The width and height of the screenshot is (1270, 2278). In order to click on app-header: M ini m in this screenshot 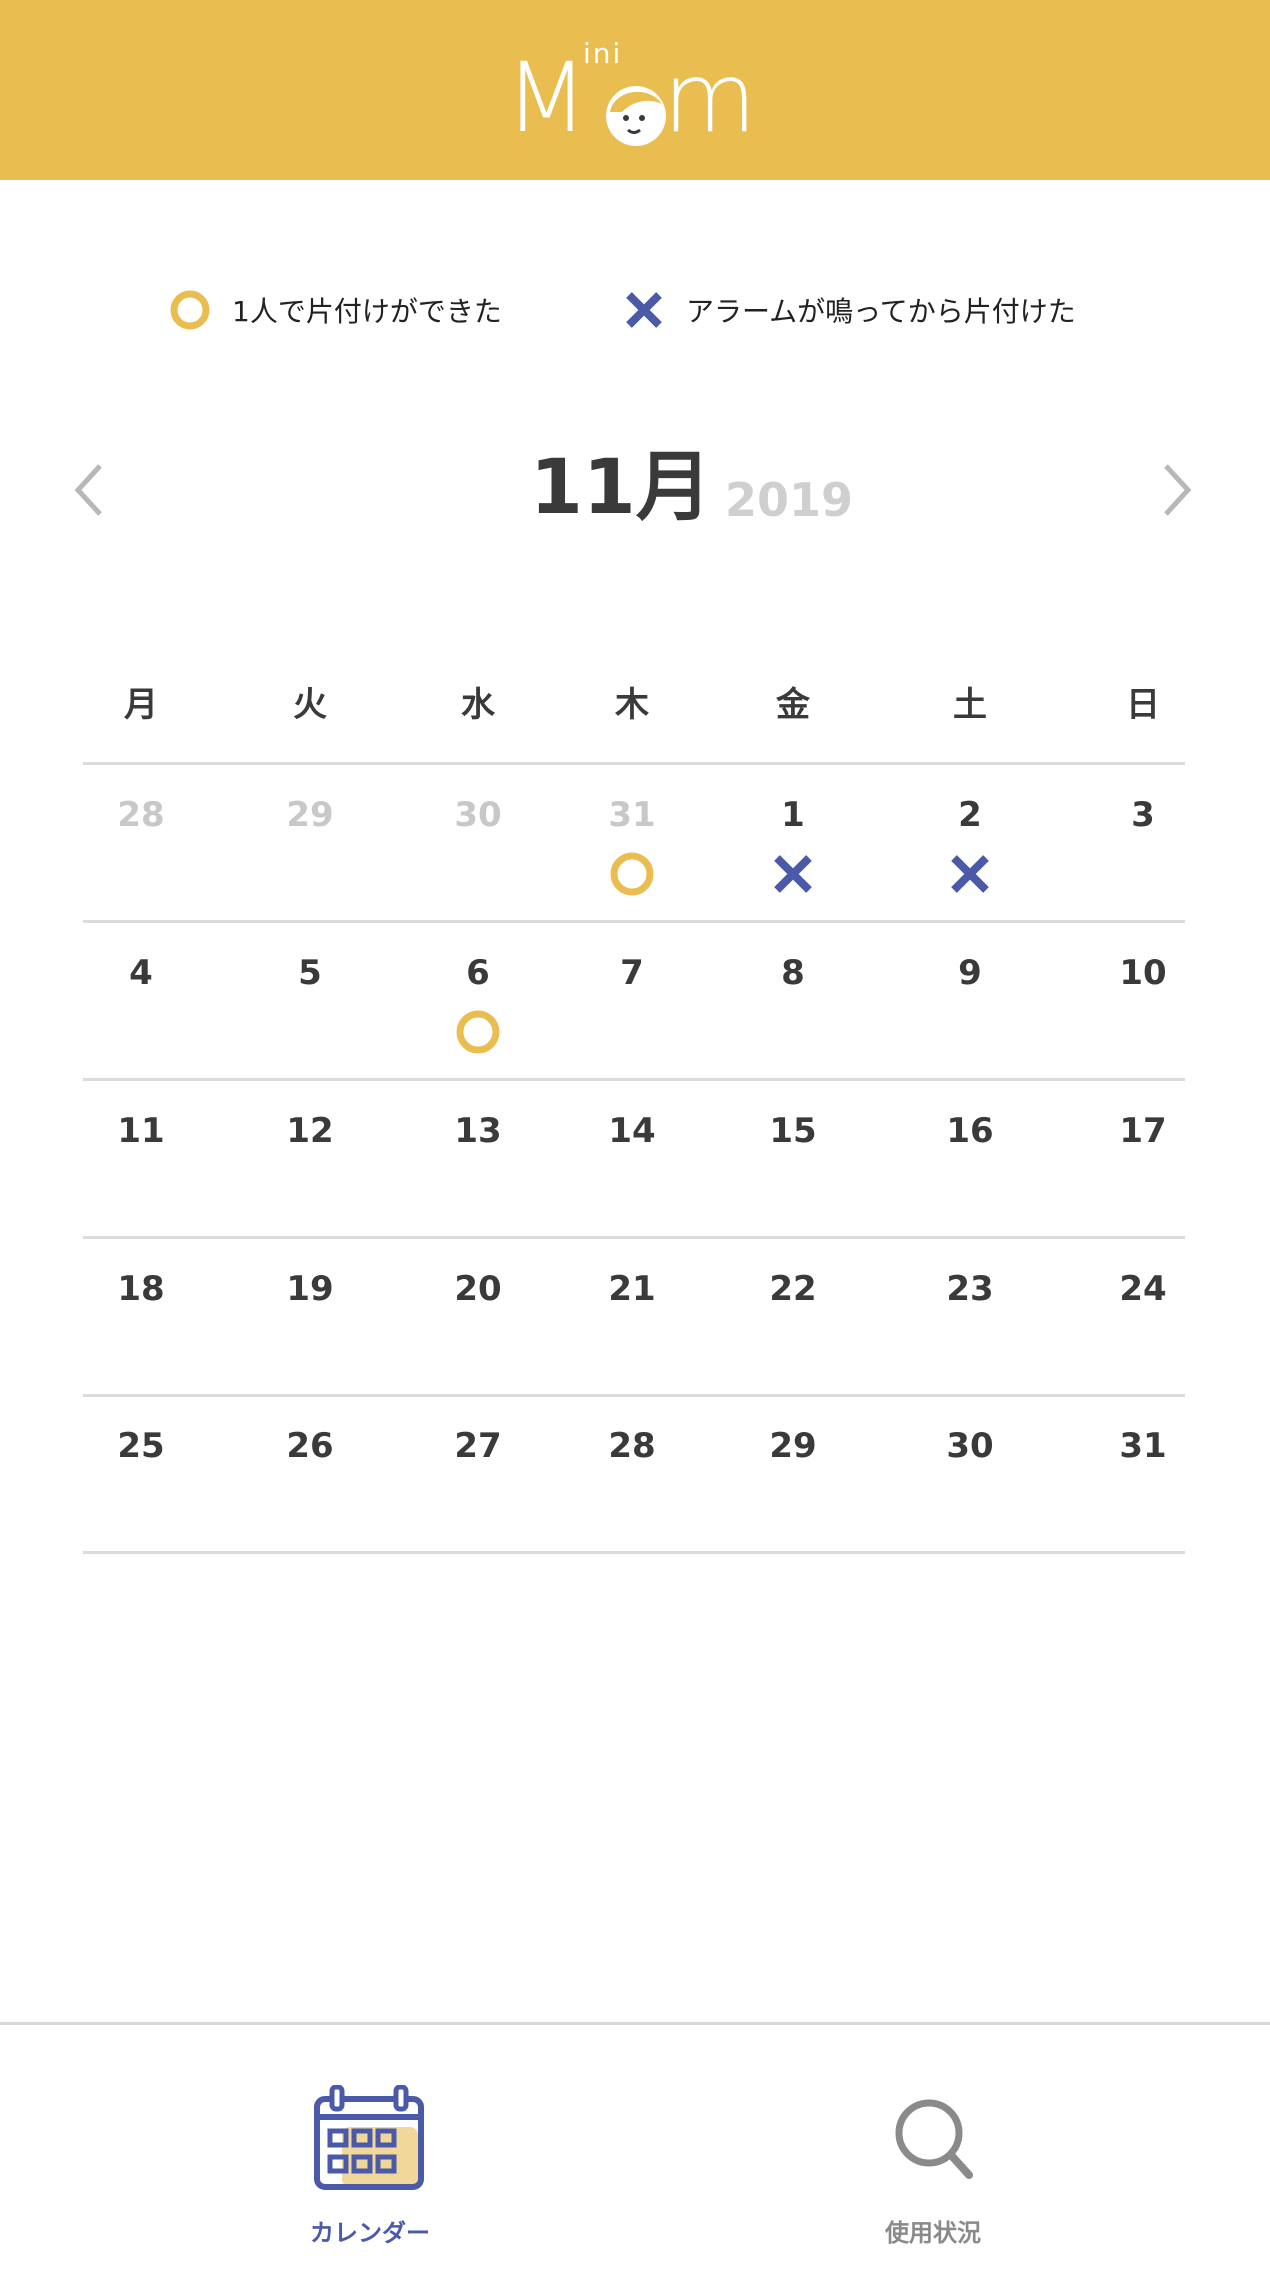, I will do `click(635, 90)`.